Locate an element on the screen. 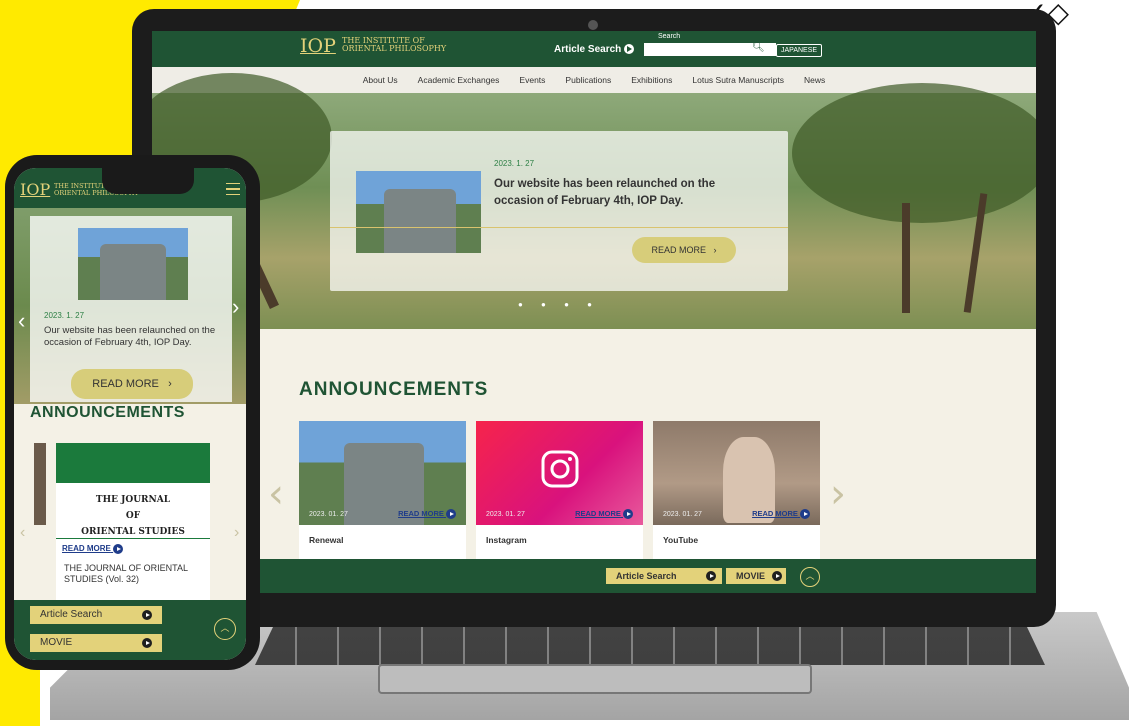  phone-announcements-heading: ANNOUNCEMENTS is located at coordinates (107, 412).